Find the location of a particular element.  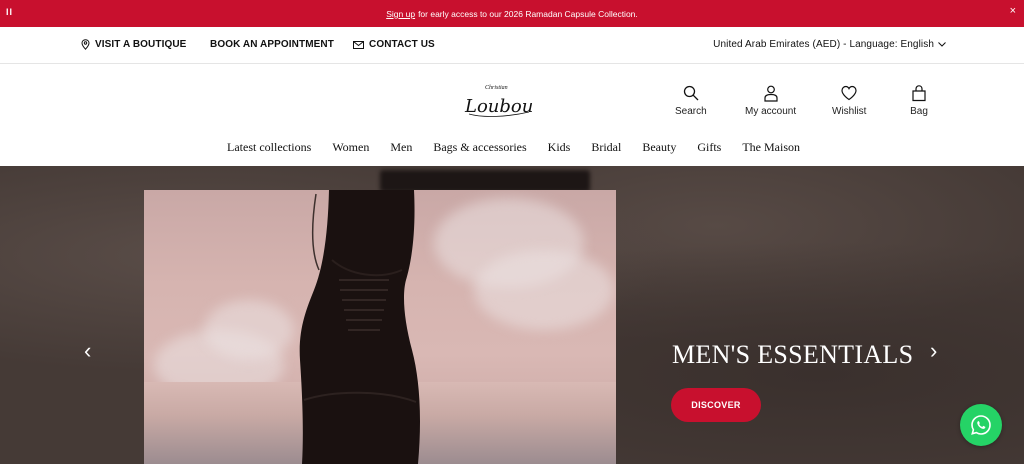

nav-item-bags-accessories: Bags & accessories is located at coordinates (479, 147).